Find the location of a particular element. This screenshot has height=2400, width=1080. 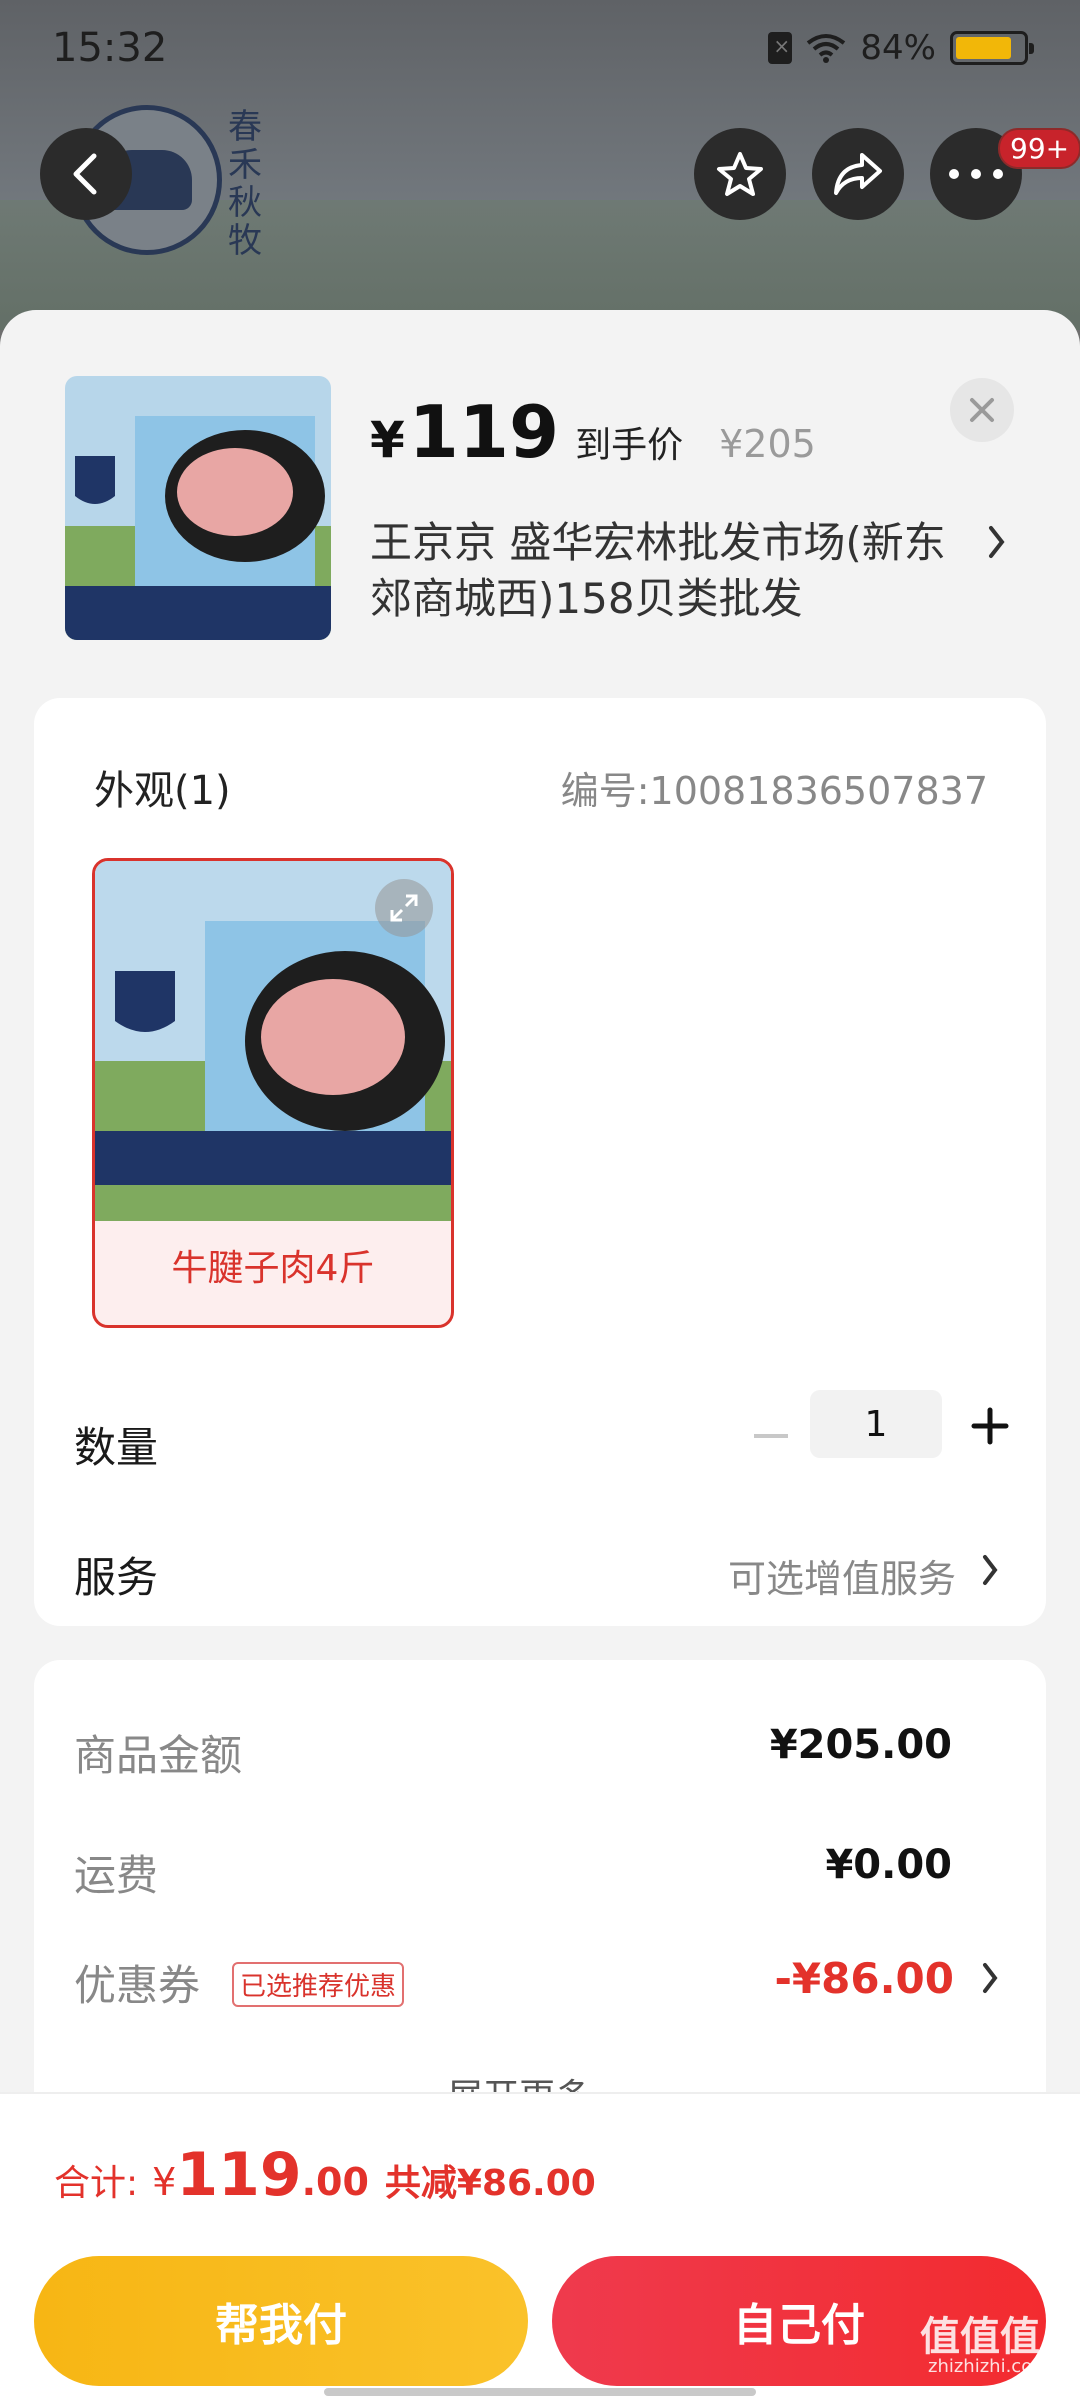

appearance-title: 外观(1) is located at coordinates (162, 791).